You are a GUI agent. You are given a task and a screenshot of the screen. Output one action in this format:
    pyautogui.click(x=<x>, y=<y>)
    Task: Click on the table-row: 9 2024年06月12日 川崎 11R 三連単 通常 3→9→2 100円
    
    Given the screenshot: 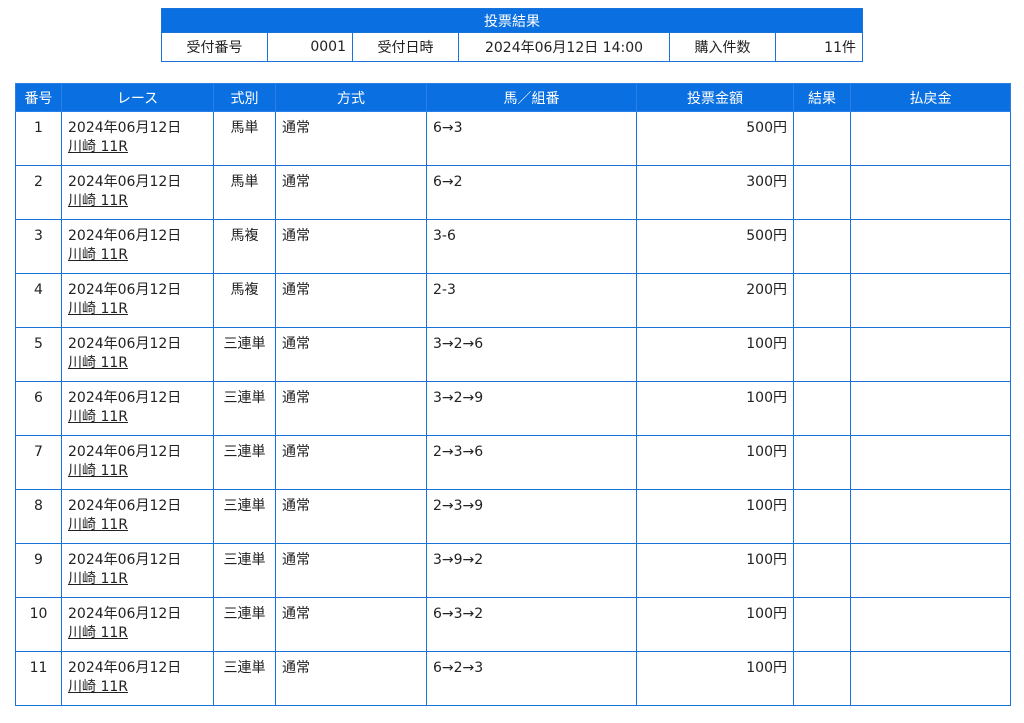 What is the action you would take?
    pyautogui.click(x=513, y=570)
    